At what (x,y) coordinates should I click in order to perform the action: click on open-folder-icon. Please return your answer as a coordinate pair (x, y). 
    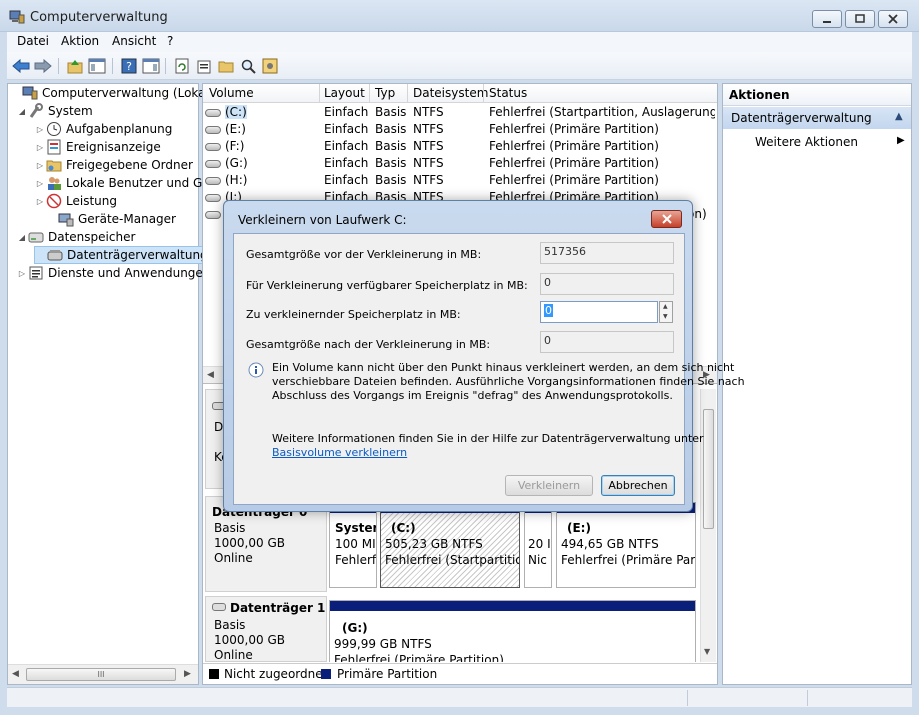
    Looking at the image, I should click on (226, 67).